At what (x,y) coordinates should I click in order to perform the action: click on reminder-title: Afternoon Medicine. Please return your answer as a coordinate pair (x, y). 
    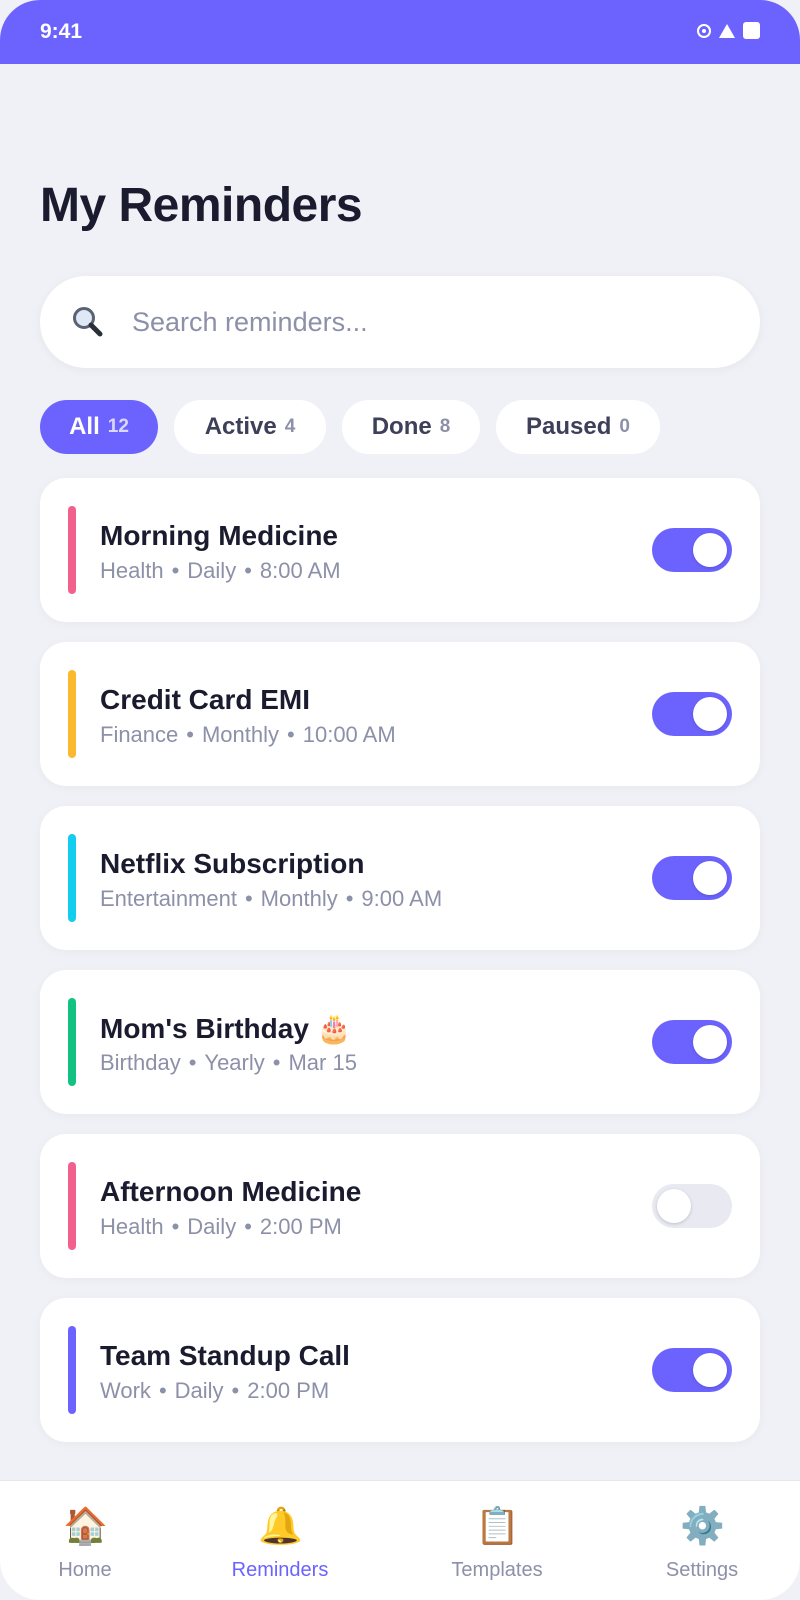
    Looking at the image, I should click on (231, 1191).